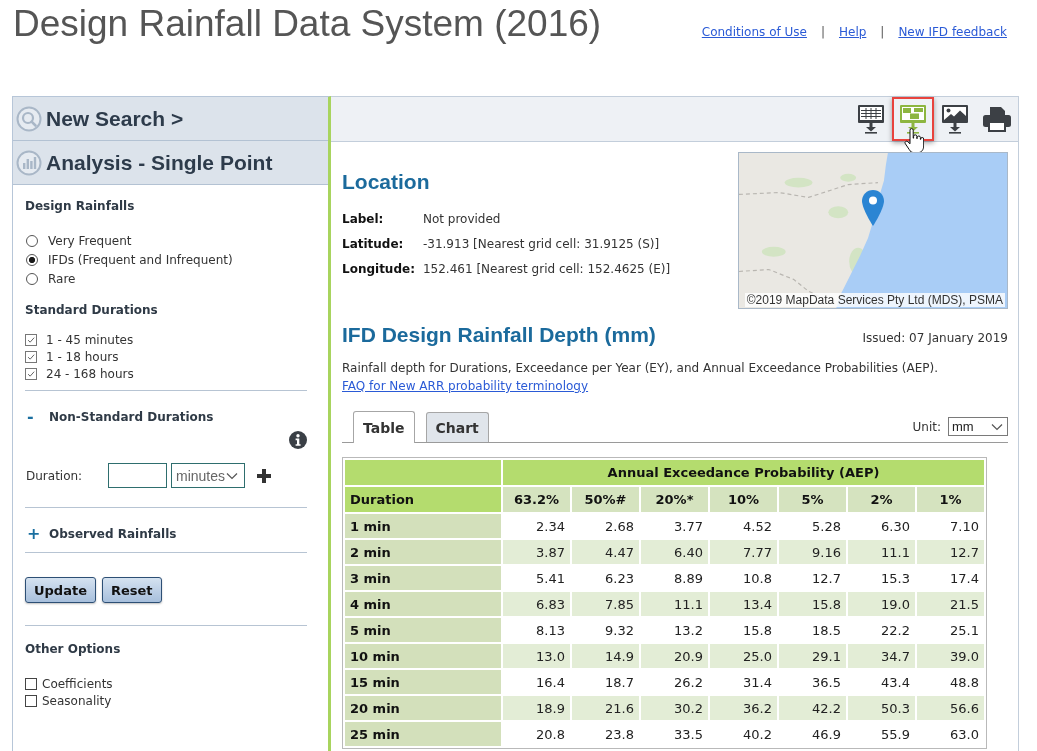 The width and height of the screenshot is (1037, 751). What do you see at coordinates (997, 426) in the screenshot?
I see `chevron-down-icon` at bounding box center [997, 426].